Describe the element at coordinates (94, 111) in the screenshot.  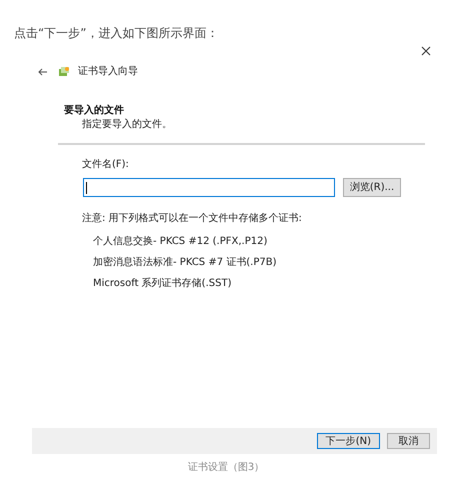
I see `section-heading: 要导入的文件` at that location.